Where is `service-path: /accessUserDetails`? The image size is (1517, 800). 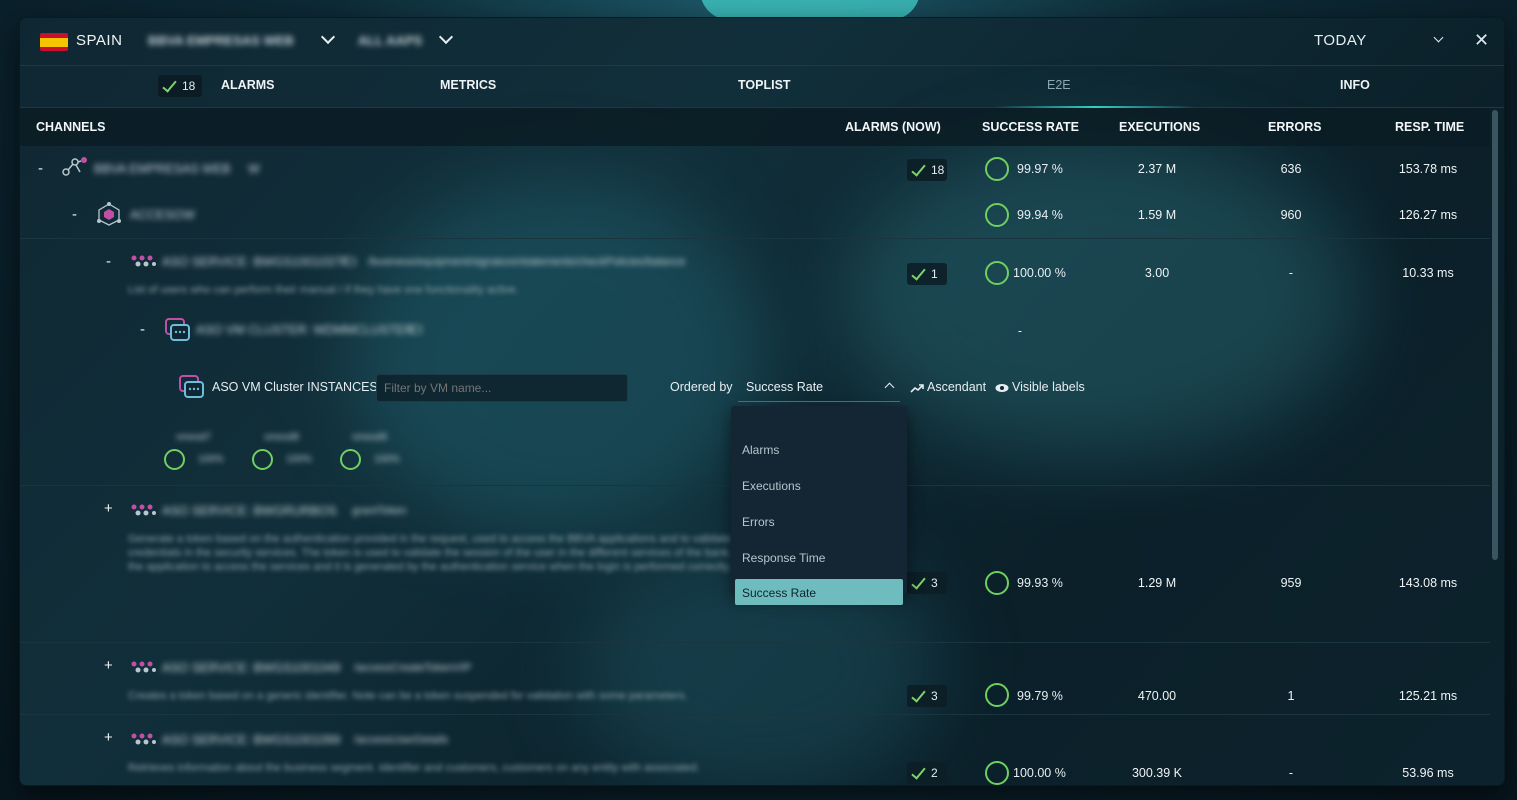
service-path: /accessUserDetails is located at coordinates (401, 740).